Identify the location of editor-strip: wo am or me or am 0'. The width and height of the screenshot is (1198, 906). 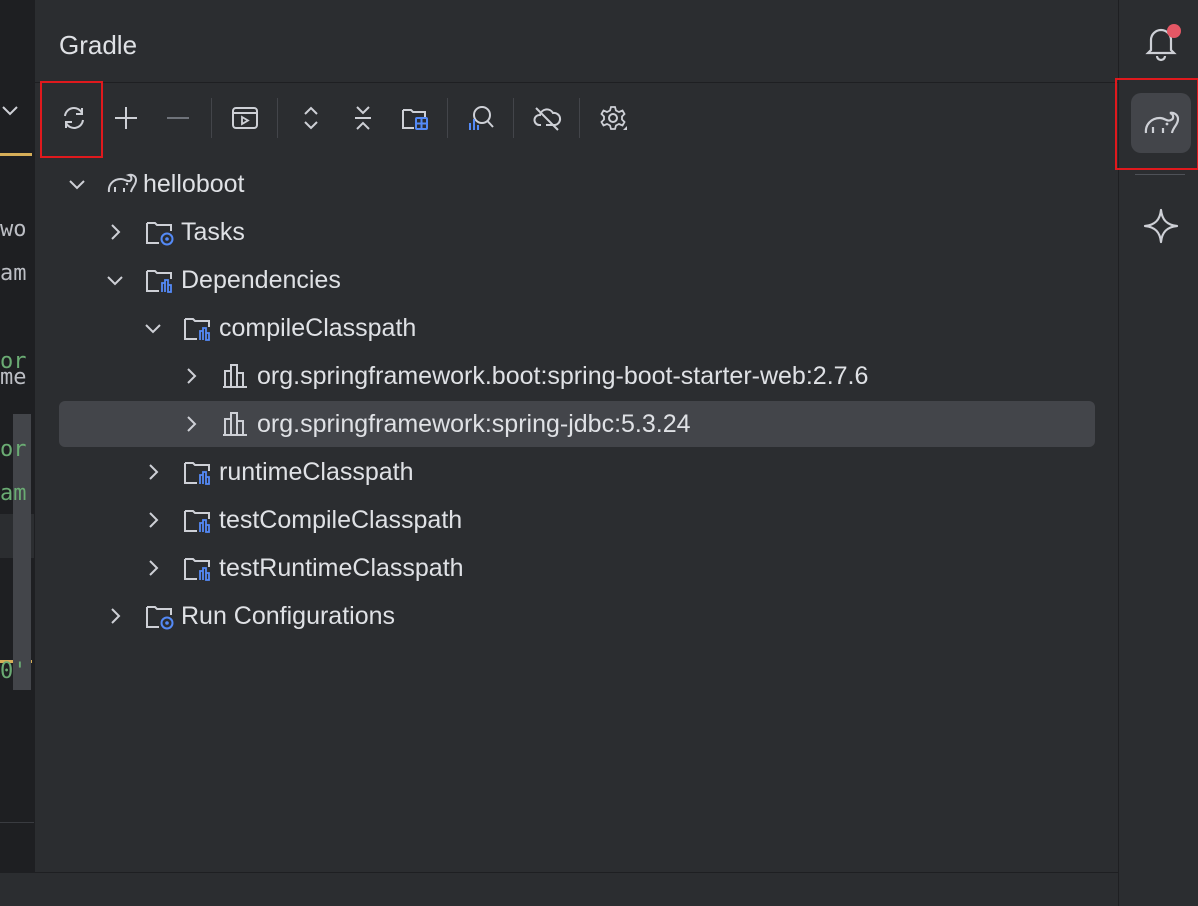
(17, 453).